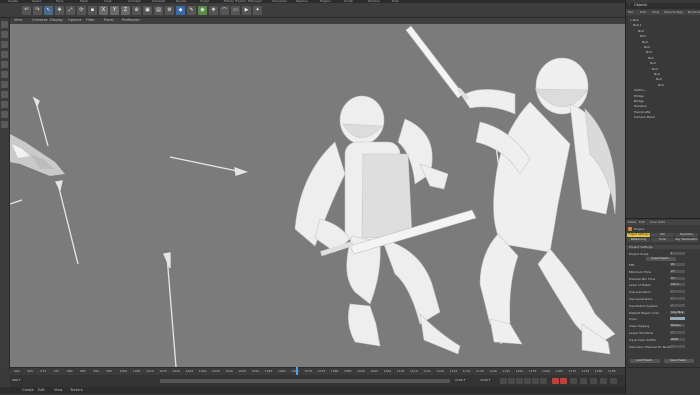  Describe the element at coordinates (26, 10) in the screenshot. I see `undo-icon: ↶` at that location.